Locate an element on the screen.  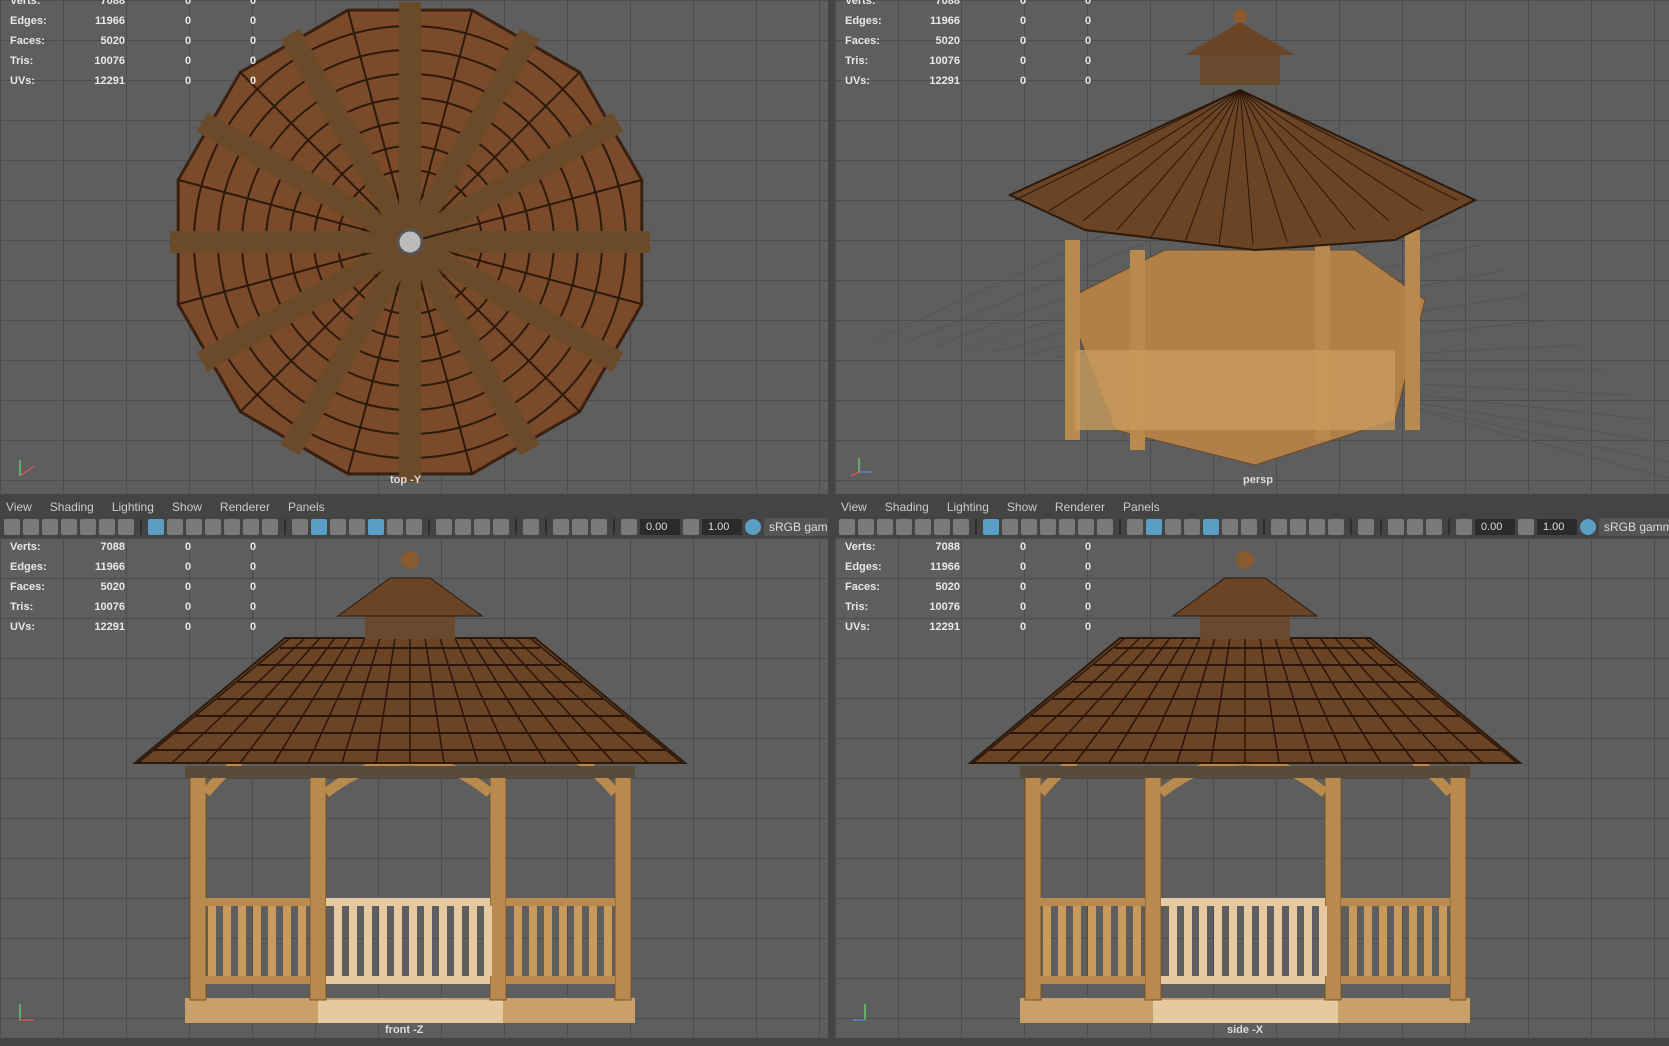
axis-gizmo-icon is located at coordinates (27, 468).